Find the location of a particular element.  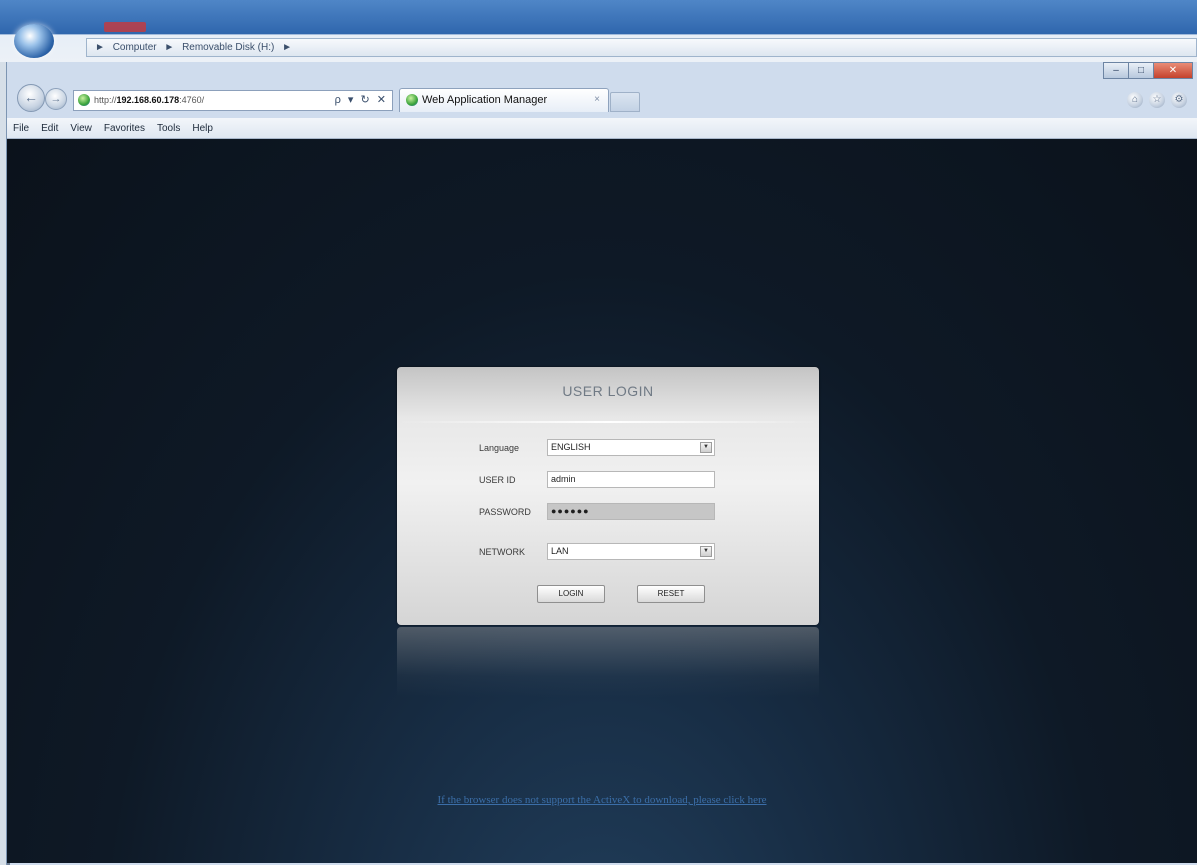

password-label: PASSWORD is located at coordinates (505, 512).